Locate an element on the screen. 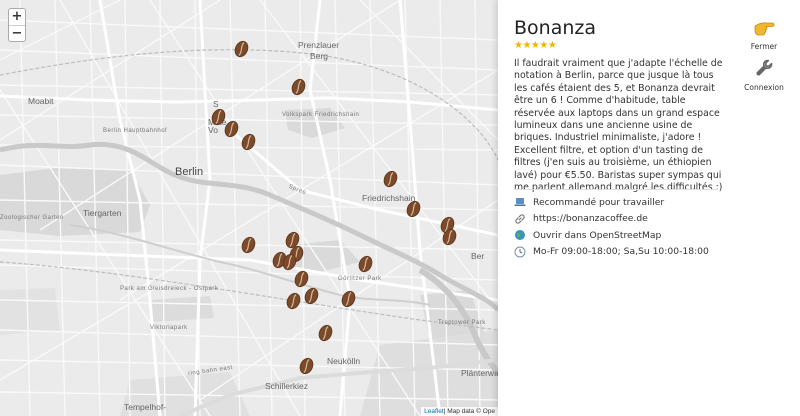 This screenshot has width=800, height=416. map-label-berg: Berg is located at coordinates (319, 56).